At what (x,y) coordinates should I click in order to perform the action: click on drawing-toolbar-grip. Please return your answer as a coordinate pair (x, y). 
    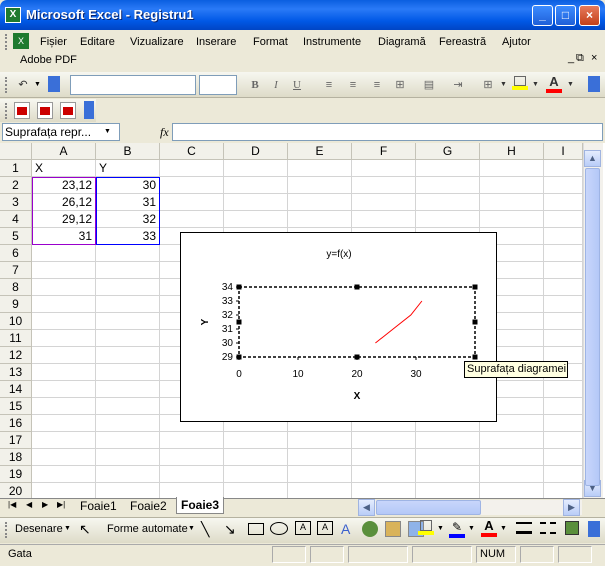
    Looking at the image, I should click on (6, 530).